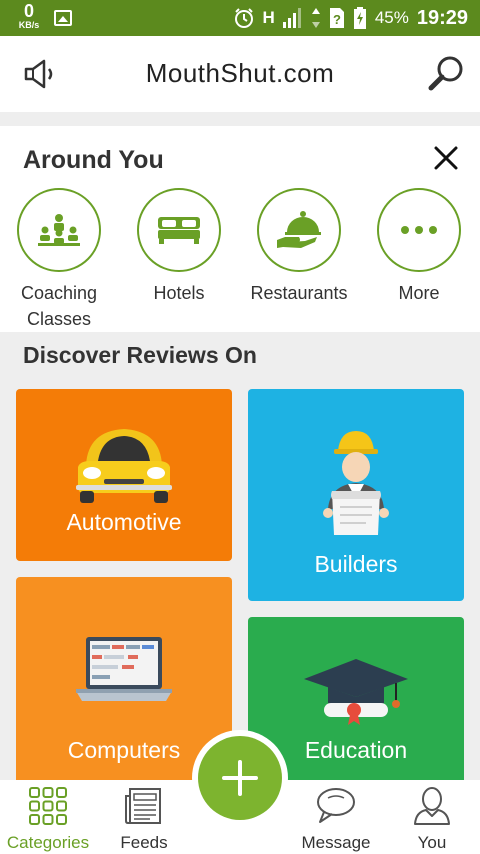 The image size is (480, 854). What do you see at coordinates (268, 17) in the screenshot?
I see `network-type: H` at bounding box center [268, 17].